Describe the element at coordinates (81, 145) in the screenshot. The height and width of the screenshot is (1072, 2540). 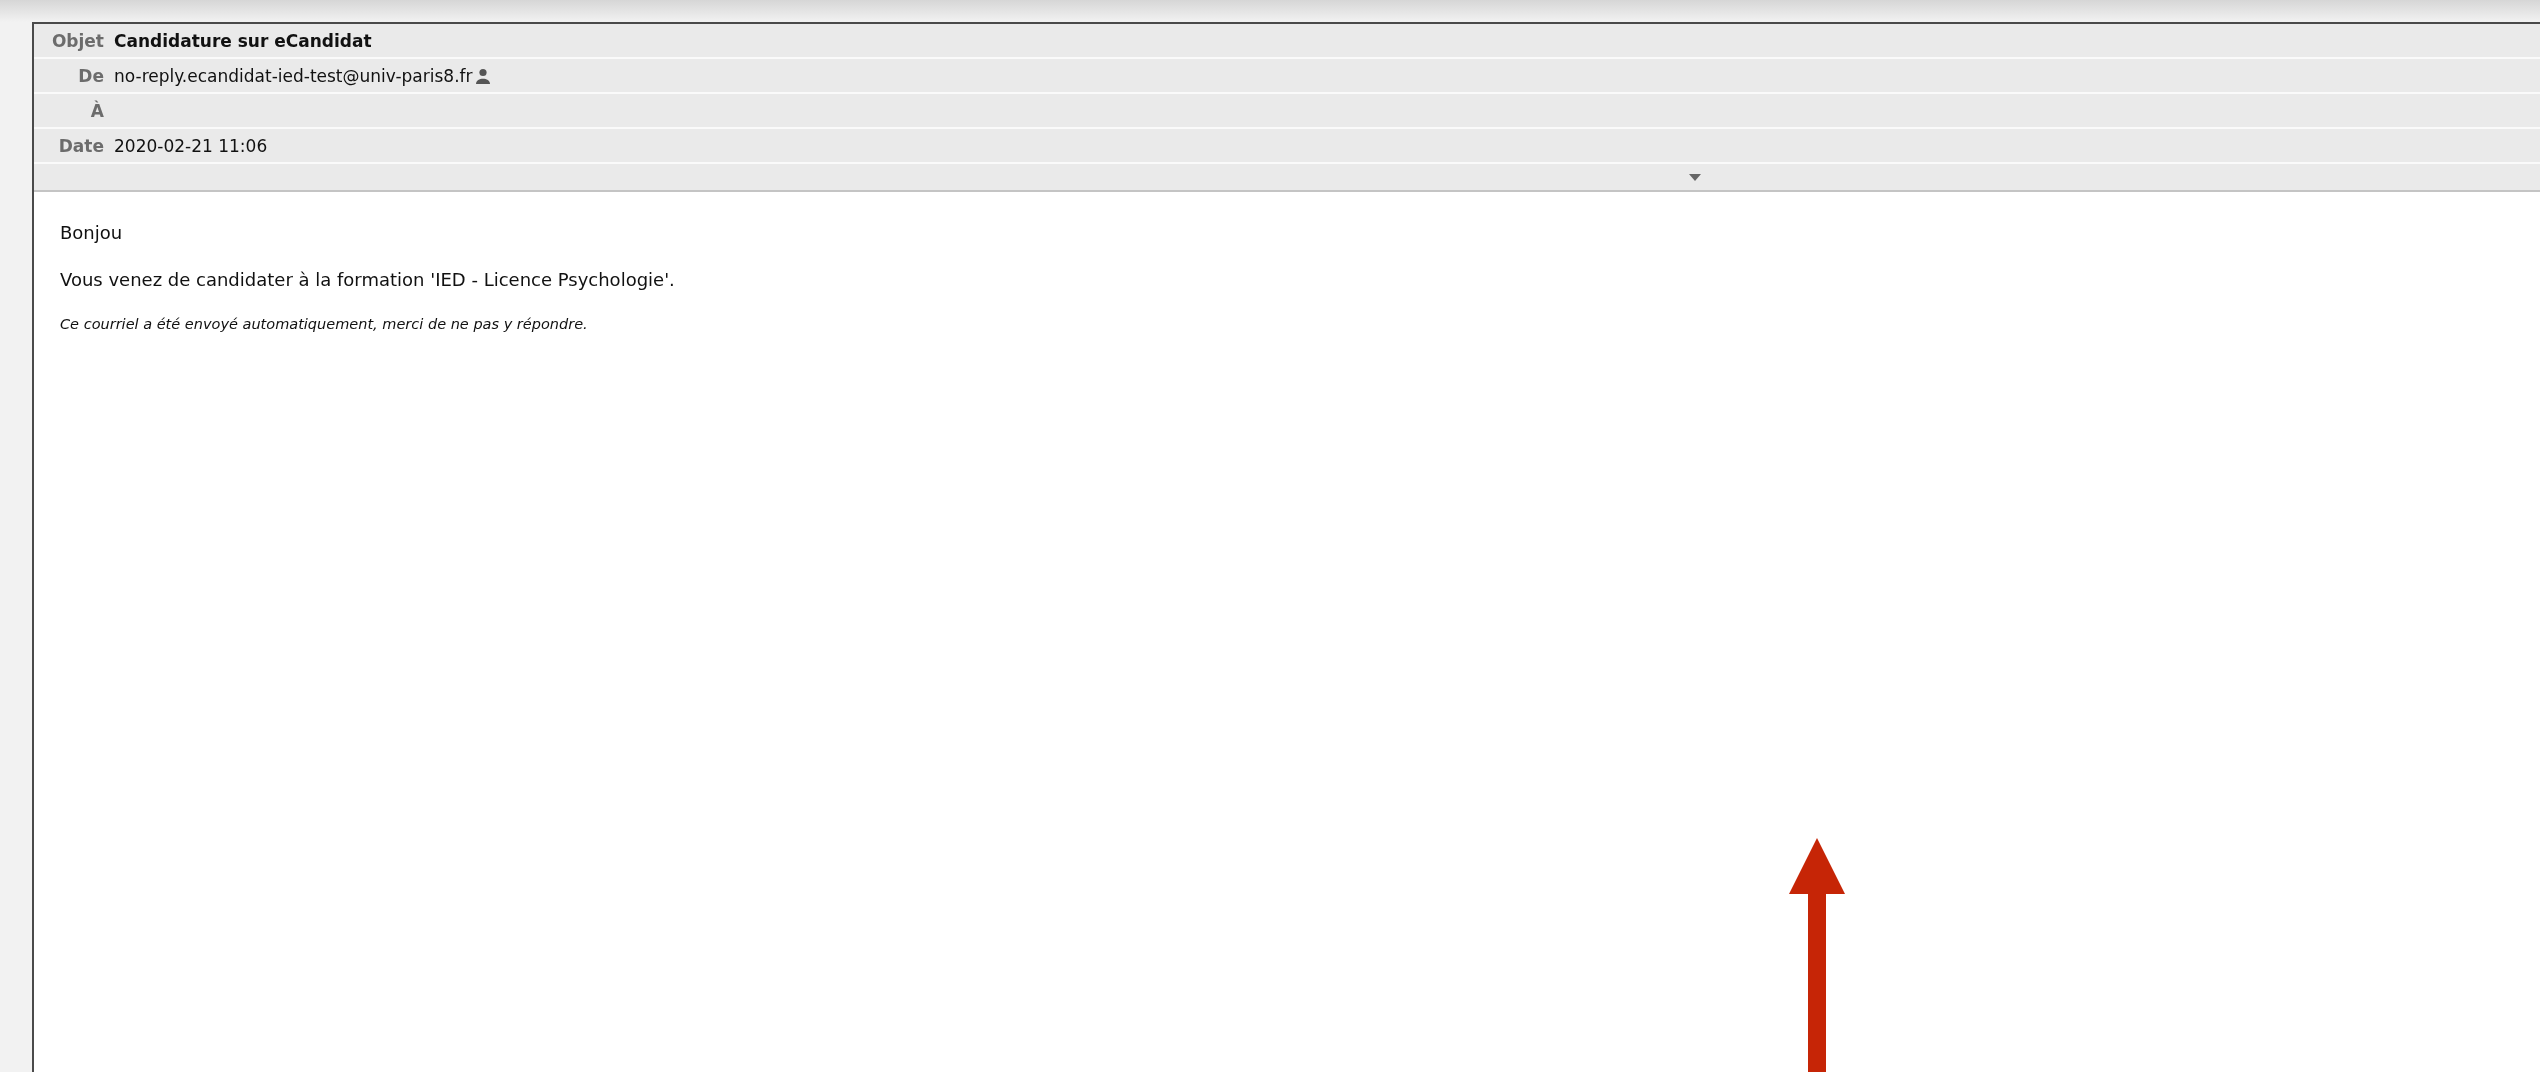
I see `field-label: Date` at that location.